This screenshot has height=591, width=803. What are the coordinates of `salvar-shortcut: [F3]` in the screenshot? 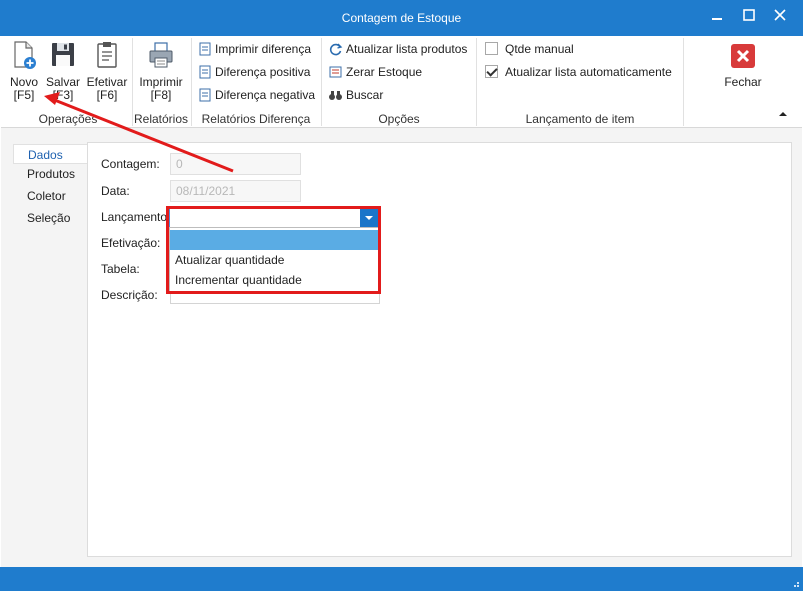 It's located at (63, 95).